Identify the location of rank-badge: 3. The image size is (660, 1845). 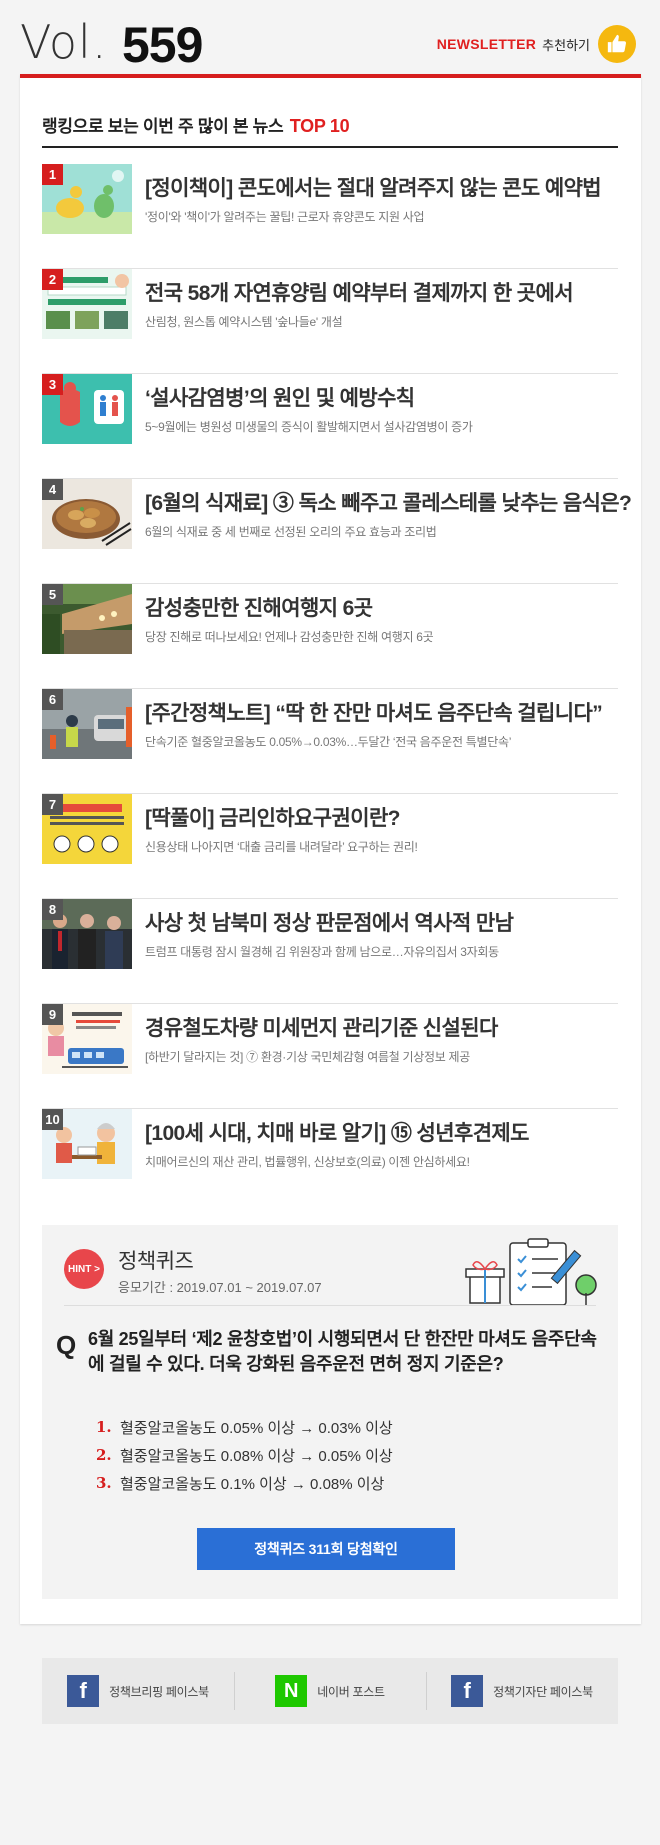
(52, 384).